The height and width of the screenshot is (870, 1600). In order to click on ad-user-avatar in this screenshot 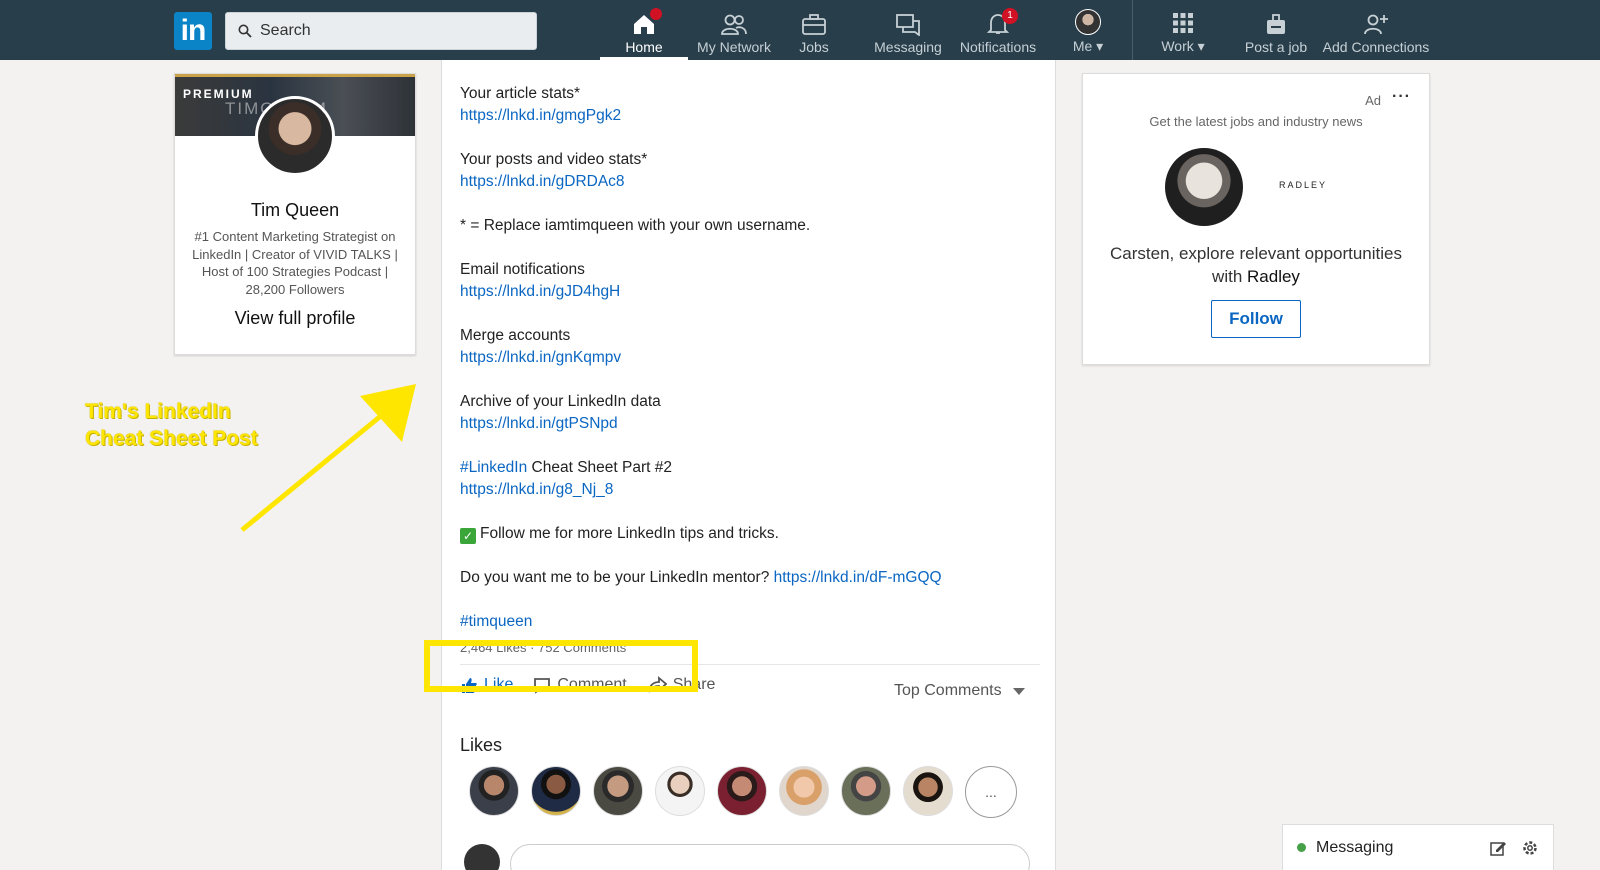, I will do `click(1204, 187)`.